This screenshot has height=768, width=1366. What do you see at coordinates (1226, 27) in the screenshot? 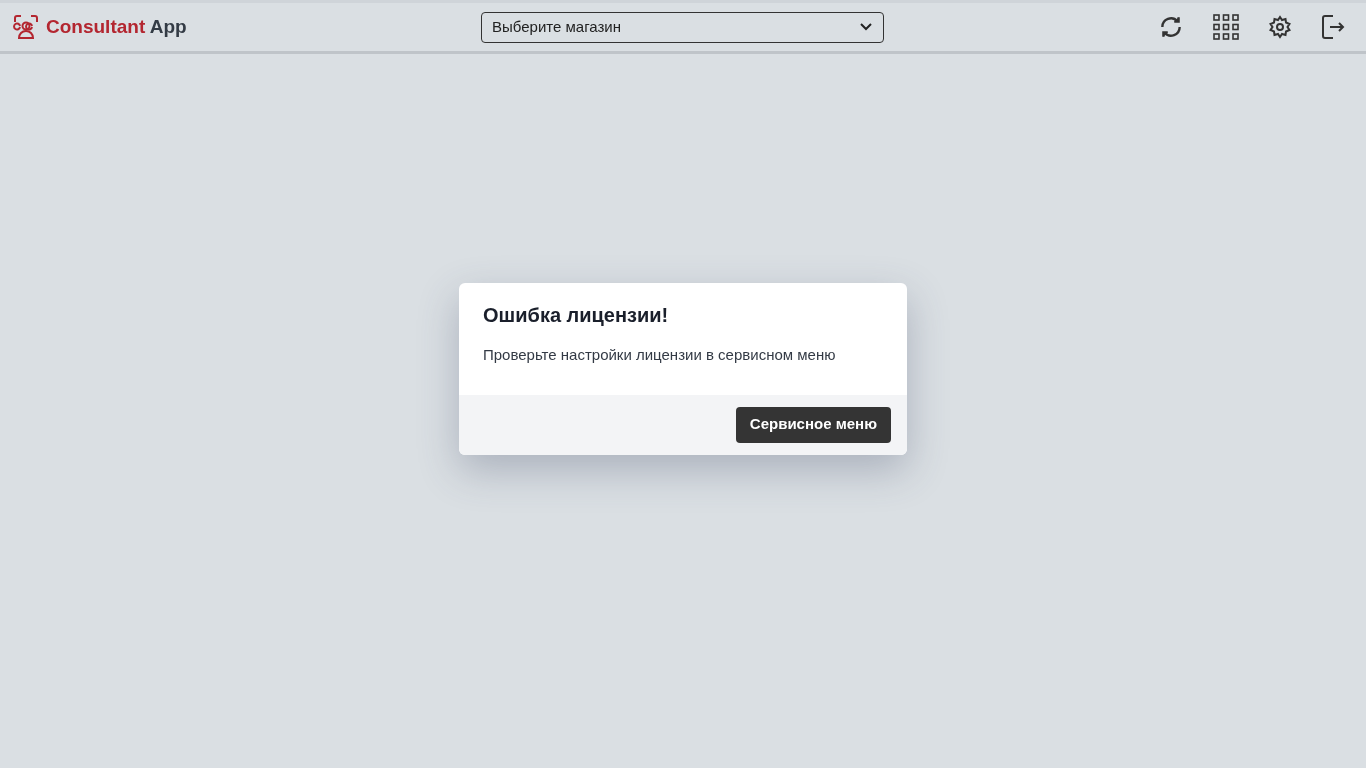
I see `grid-icon` at bounding box center [1226, 27].